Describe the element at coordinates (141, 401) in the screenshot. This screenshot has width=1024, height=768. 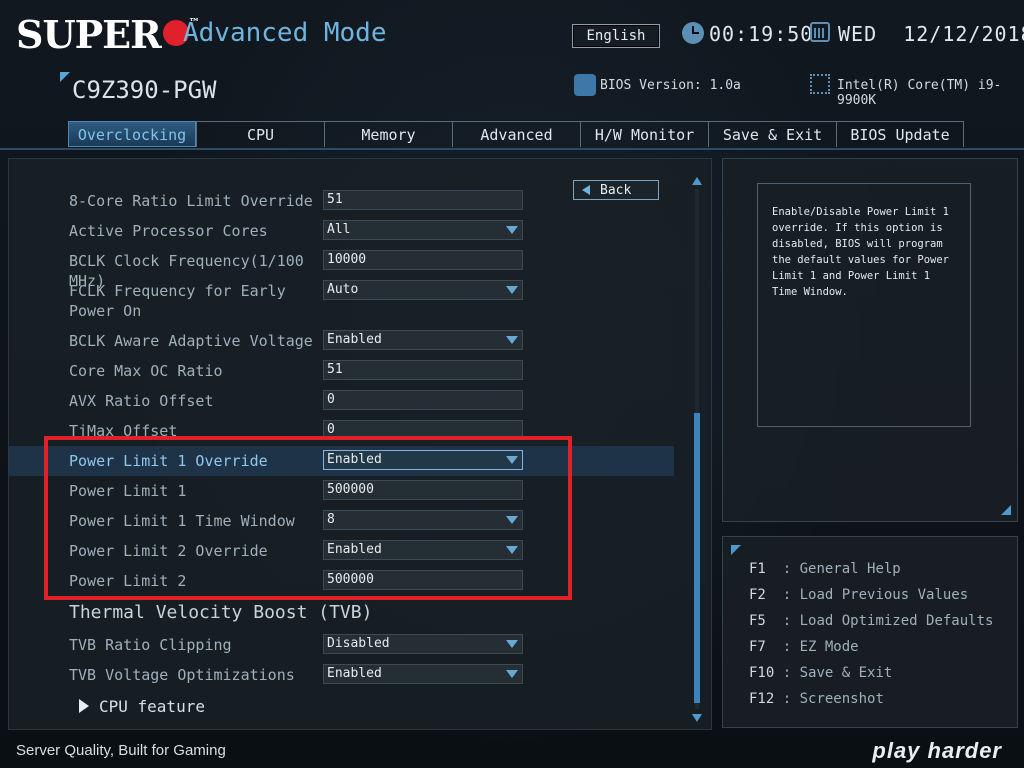
I see `setting-label: AVX Ratio Offset` at that location.